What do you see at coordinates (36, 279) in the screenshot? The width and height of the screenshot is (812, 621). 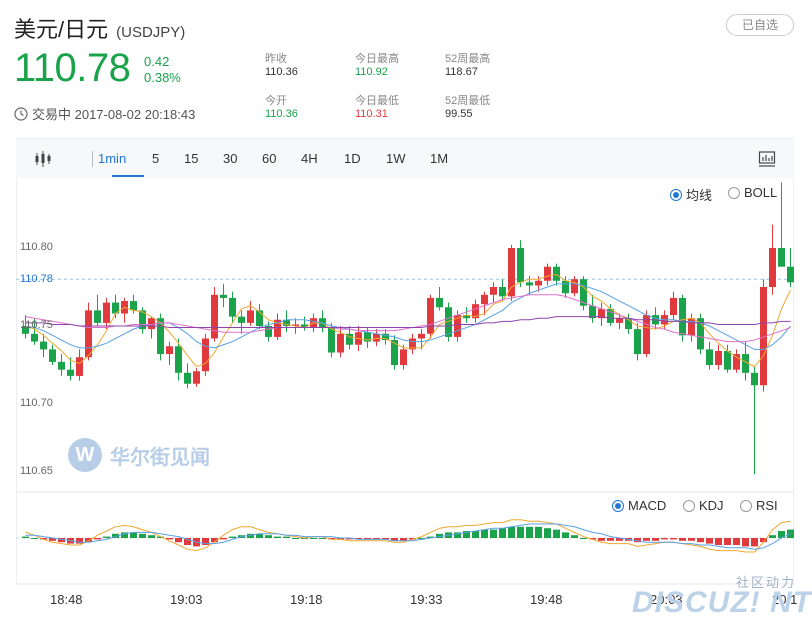 I see `y-tick-label-current: 110.78` at bounding box center [36, 279].